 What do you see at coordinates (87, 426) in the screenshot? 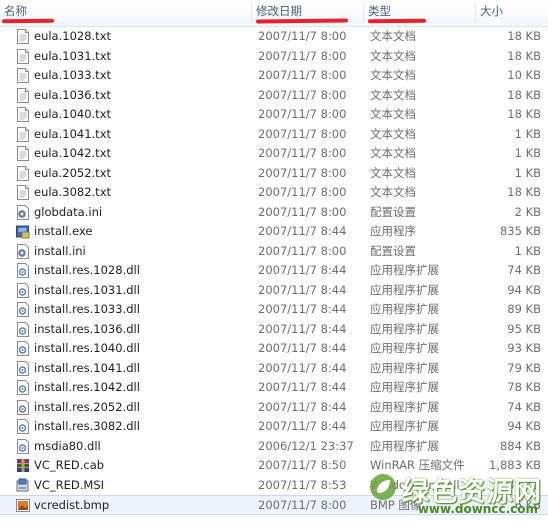
I see `file-name: install.res.3082.dll` at bounding box center [87, 426].